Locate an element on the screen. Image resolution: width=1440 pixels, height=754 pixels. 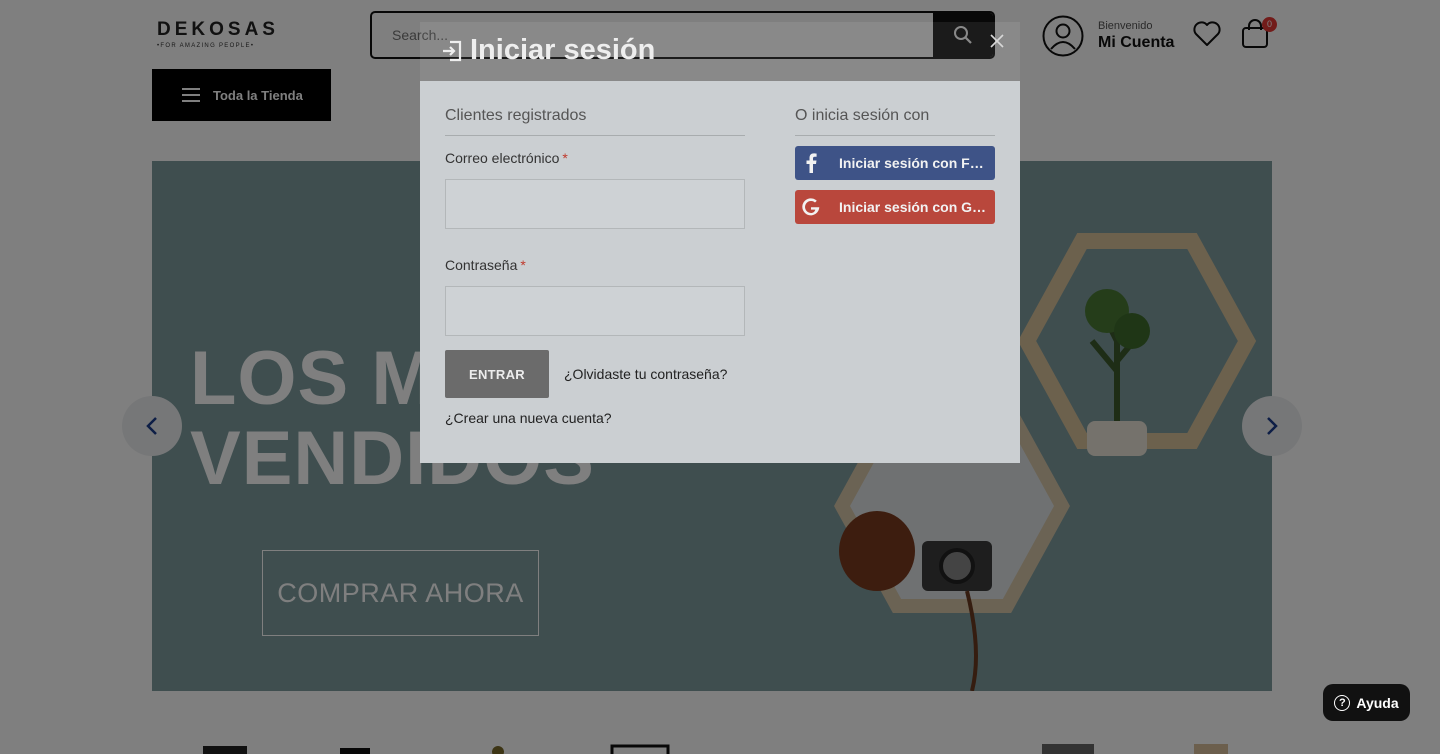
password-field is located at coordinates (595, 311).